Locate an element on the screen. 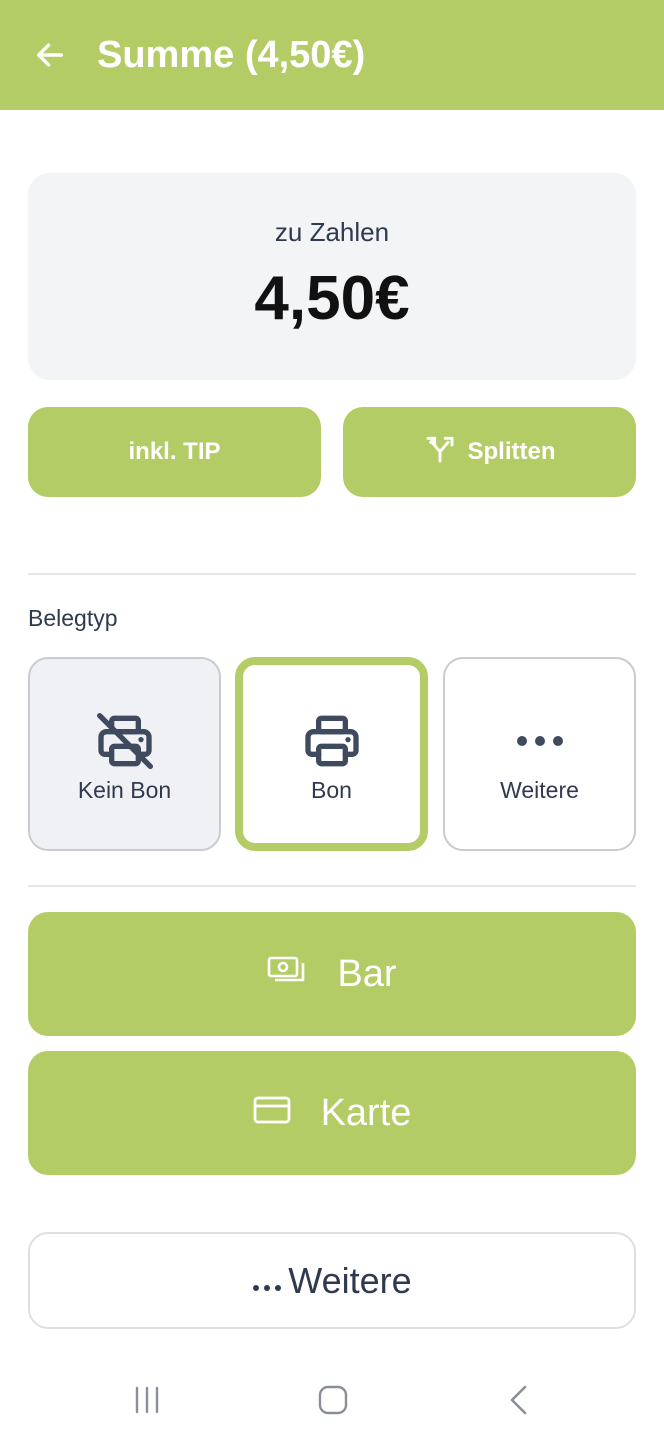  pay-card-label: Karte is located at coordinates (366, 1112).